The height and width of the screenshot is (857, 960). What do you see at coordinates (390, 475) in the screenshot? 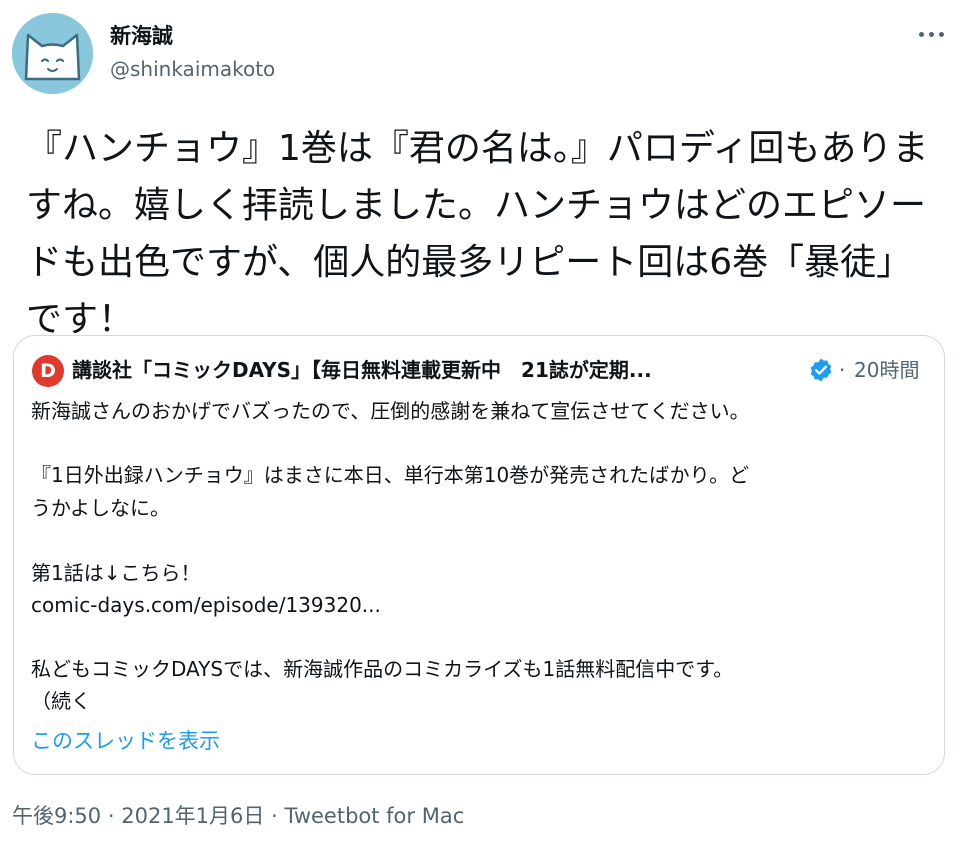
I see `quoted-text-line: 『1日外出録ハンチョウ』はまさに本日、単行本第10巻が発売されたばかり。ど` at bounding box center [390, 475].